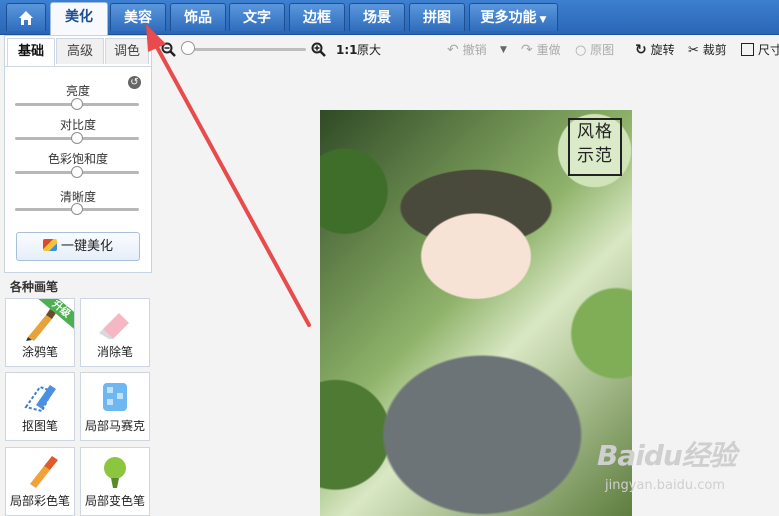  What do you see at coordinates (49, 245) in the screenshot?
I see `magic-wand-icon` at bounding box center [49, 245].